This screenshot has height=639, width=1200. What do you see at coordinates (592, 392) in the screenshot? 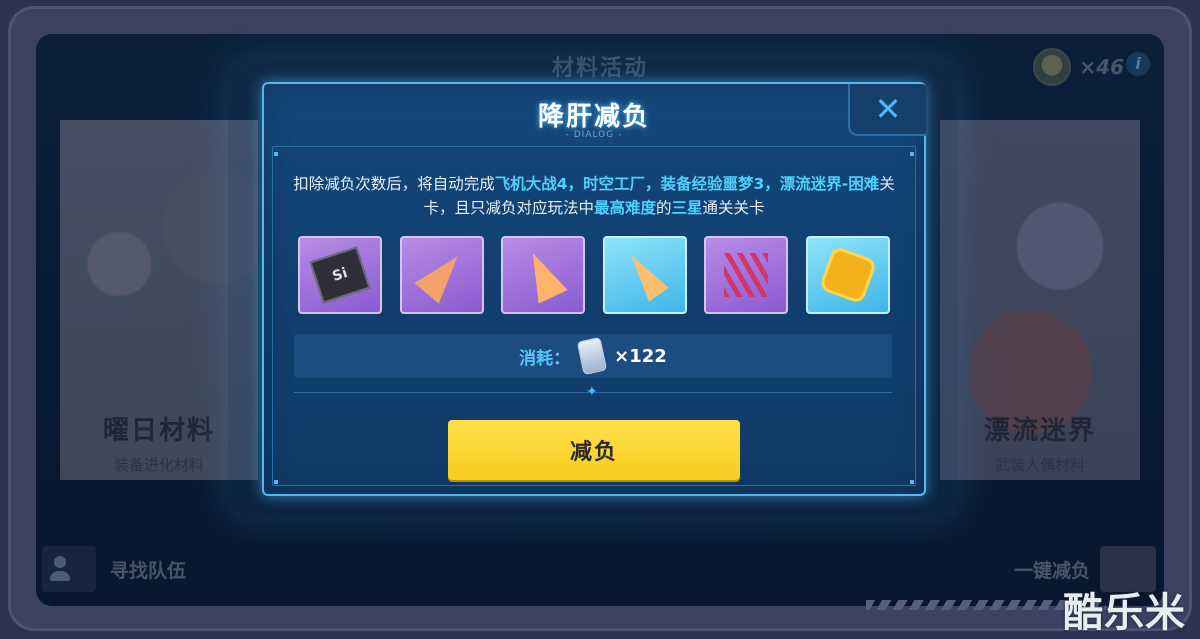
I see `sparkle-icon: ✦` at bounding box center [592, 392].